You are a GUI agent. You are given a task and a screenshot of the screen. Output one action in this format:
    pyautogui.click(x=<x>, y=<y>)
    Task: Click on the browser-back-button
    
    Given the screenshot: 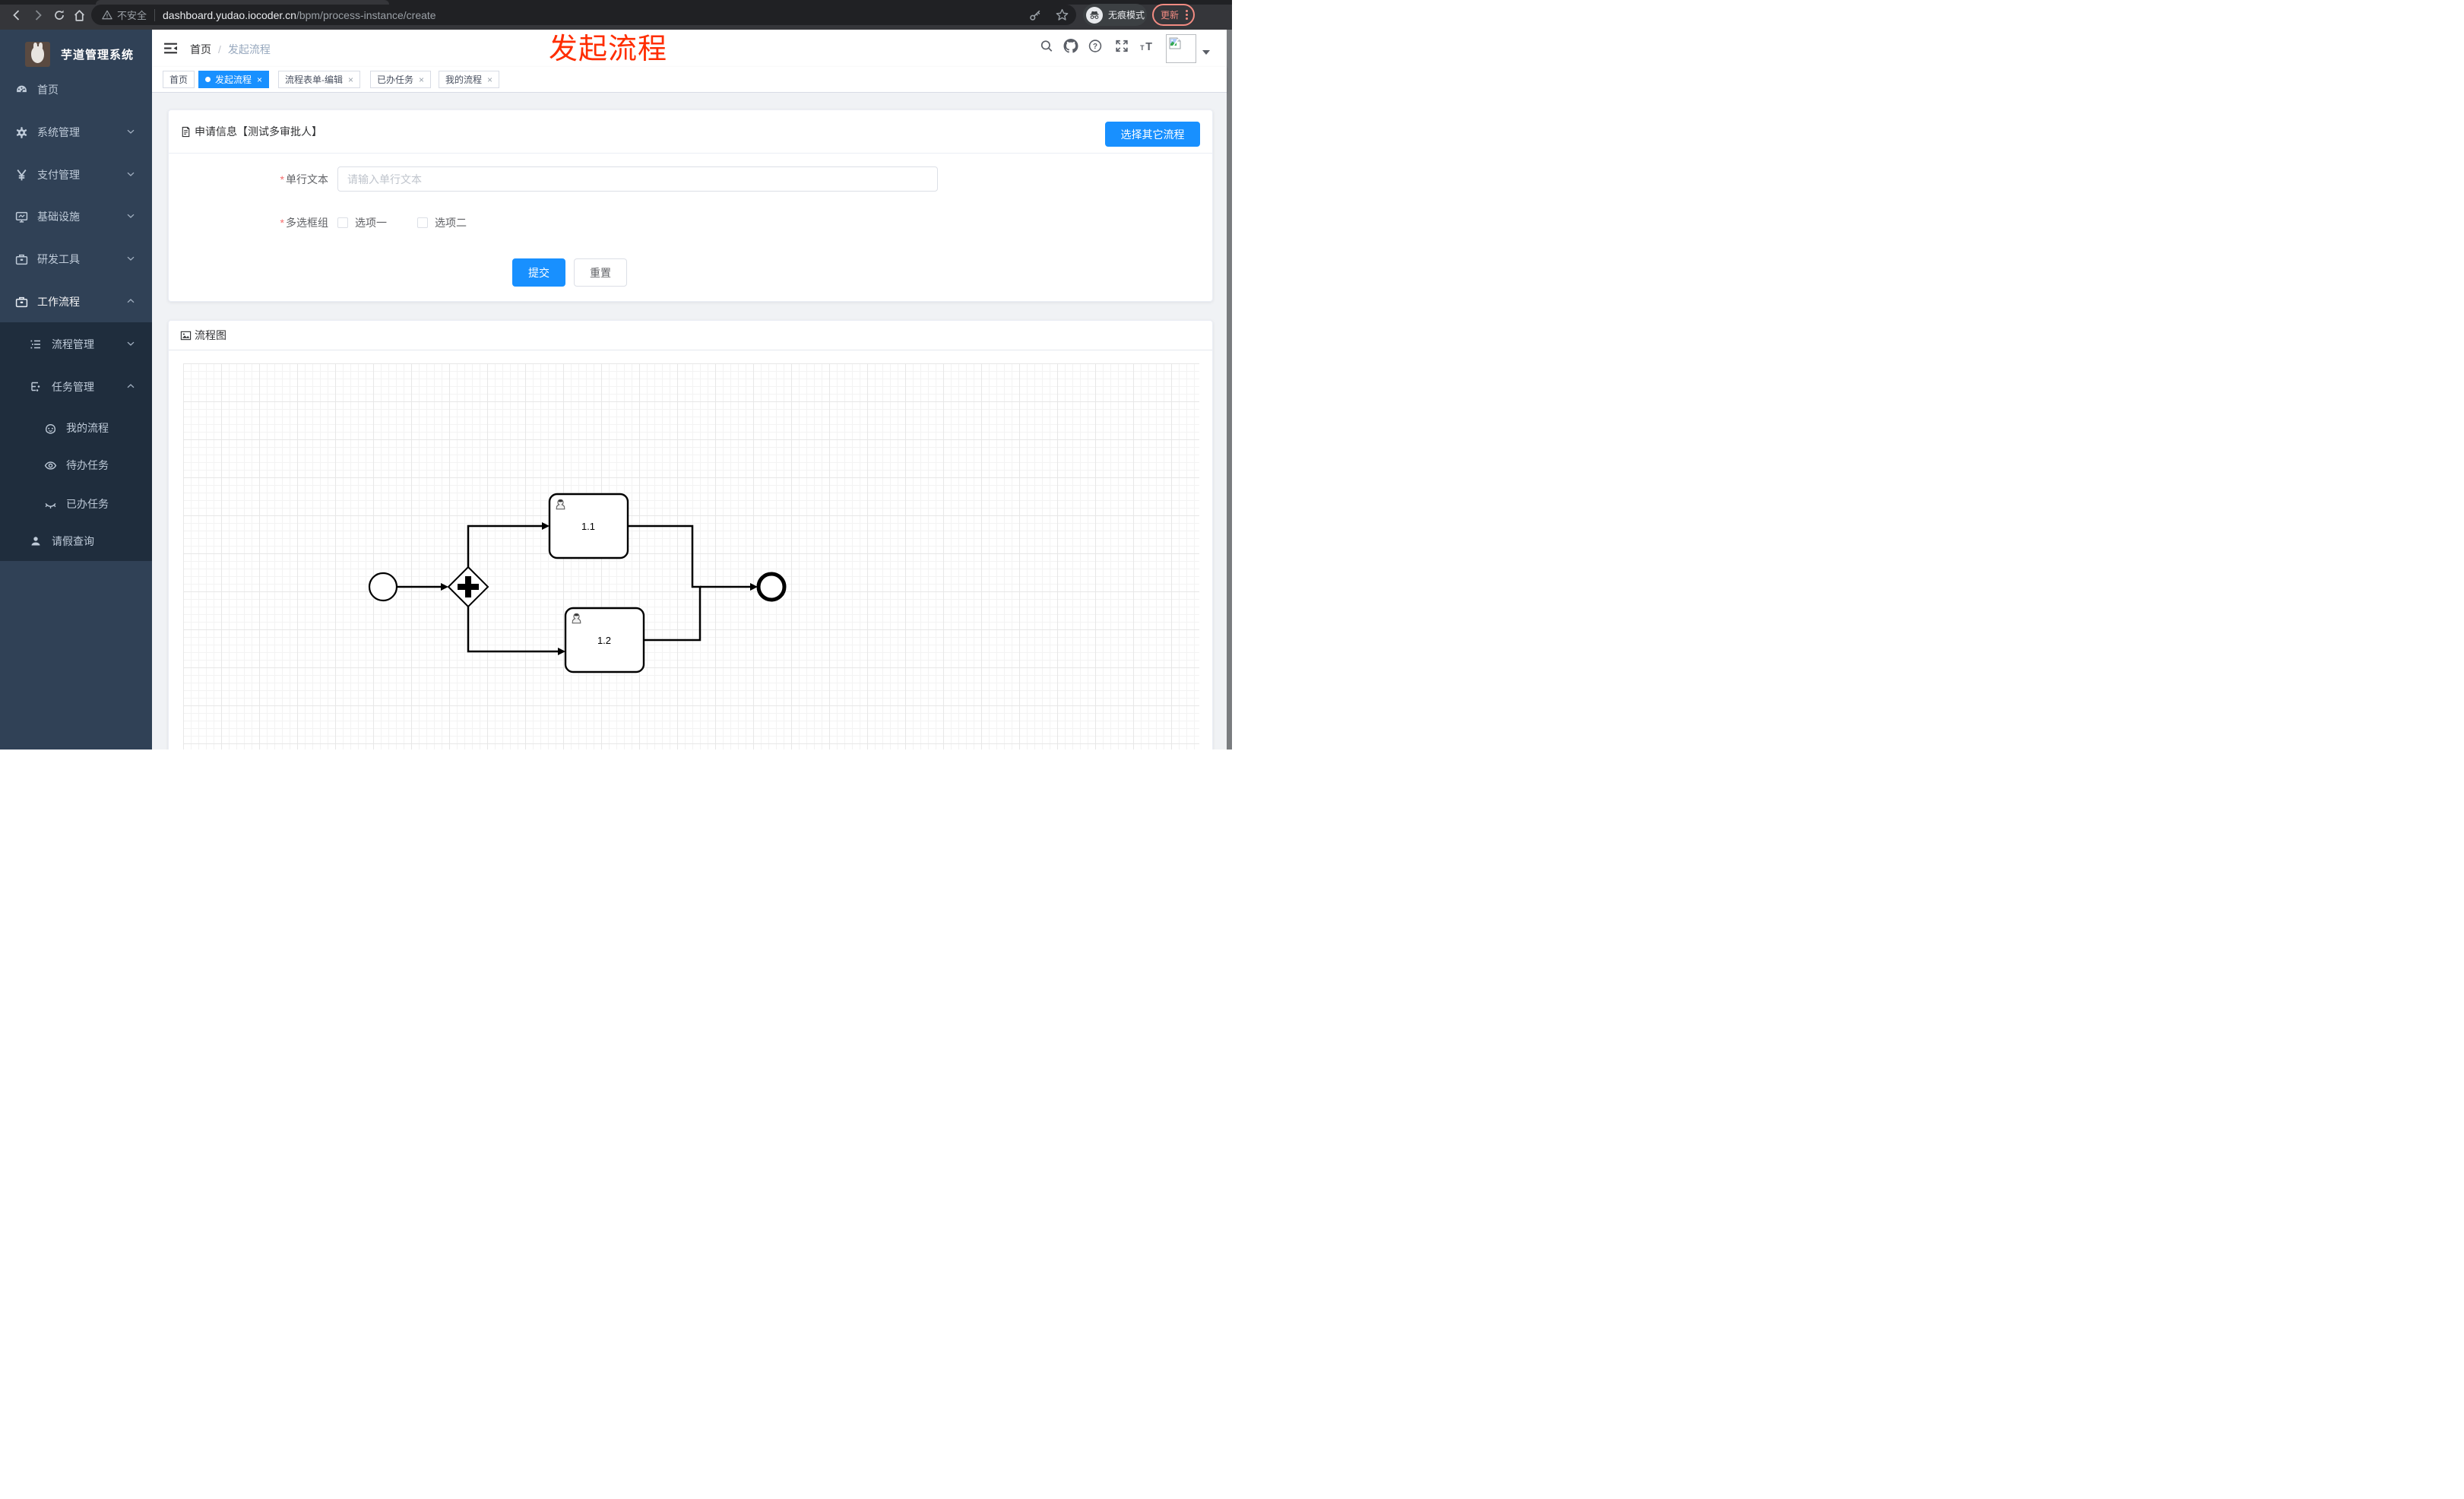 What is the action you would take?
    pyautogui.click(x=17, y=15)
    